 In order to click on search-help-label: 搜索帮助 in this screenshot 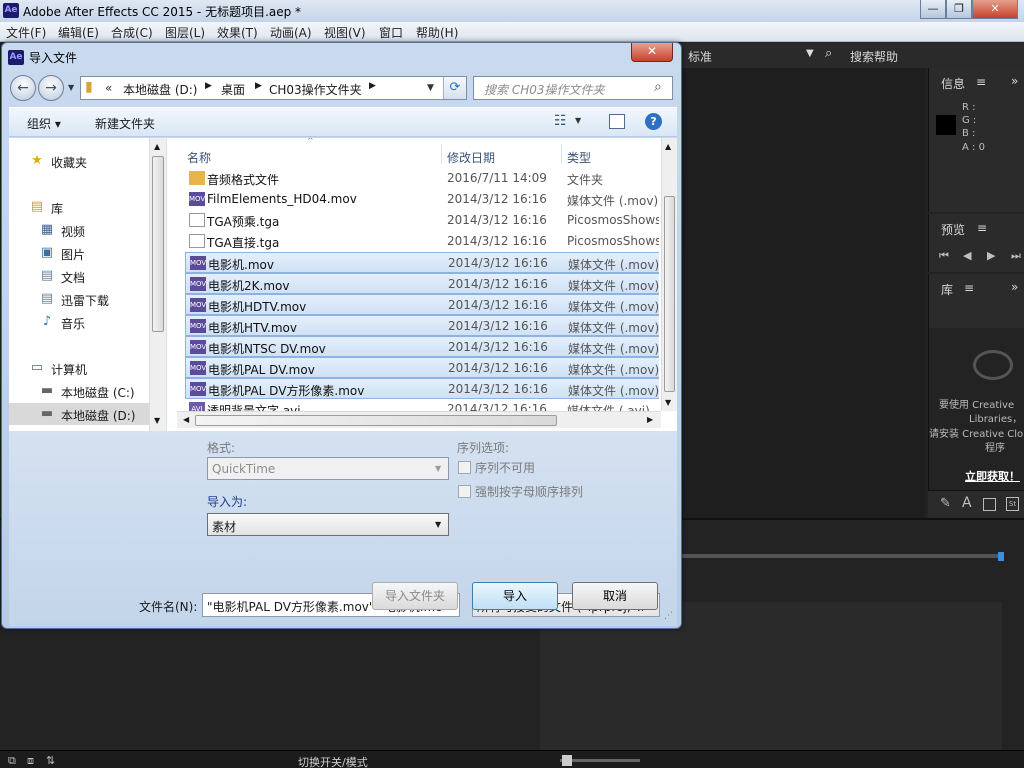, I will do `click(874, 56)`.